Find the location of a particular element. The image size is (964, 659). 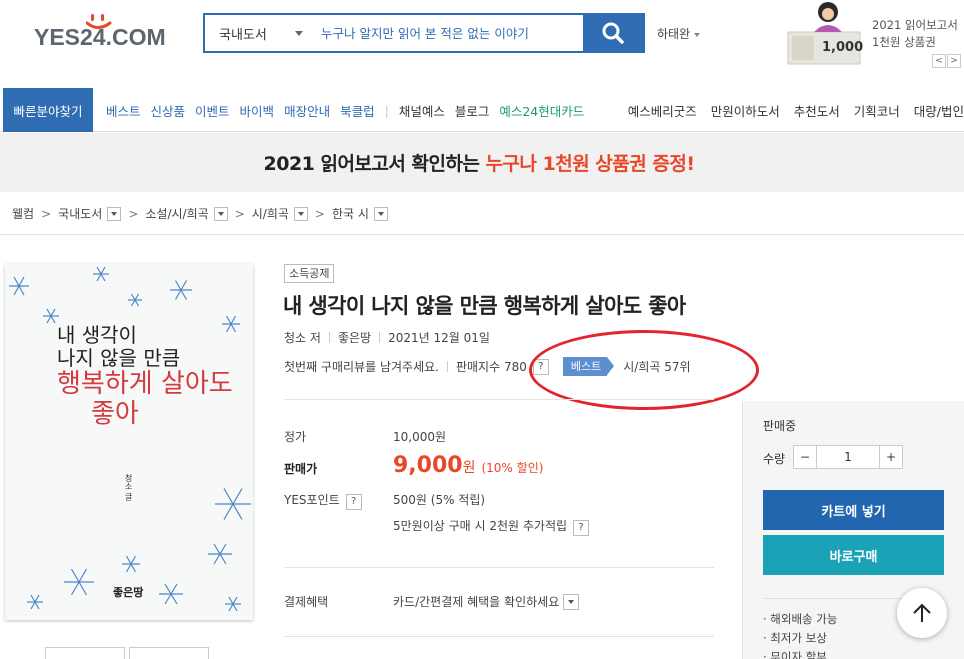

tax-deduction-badge: 소득공제 is located at coordinates (309, 273).